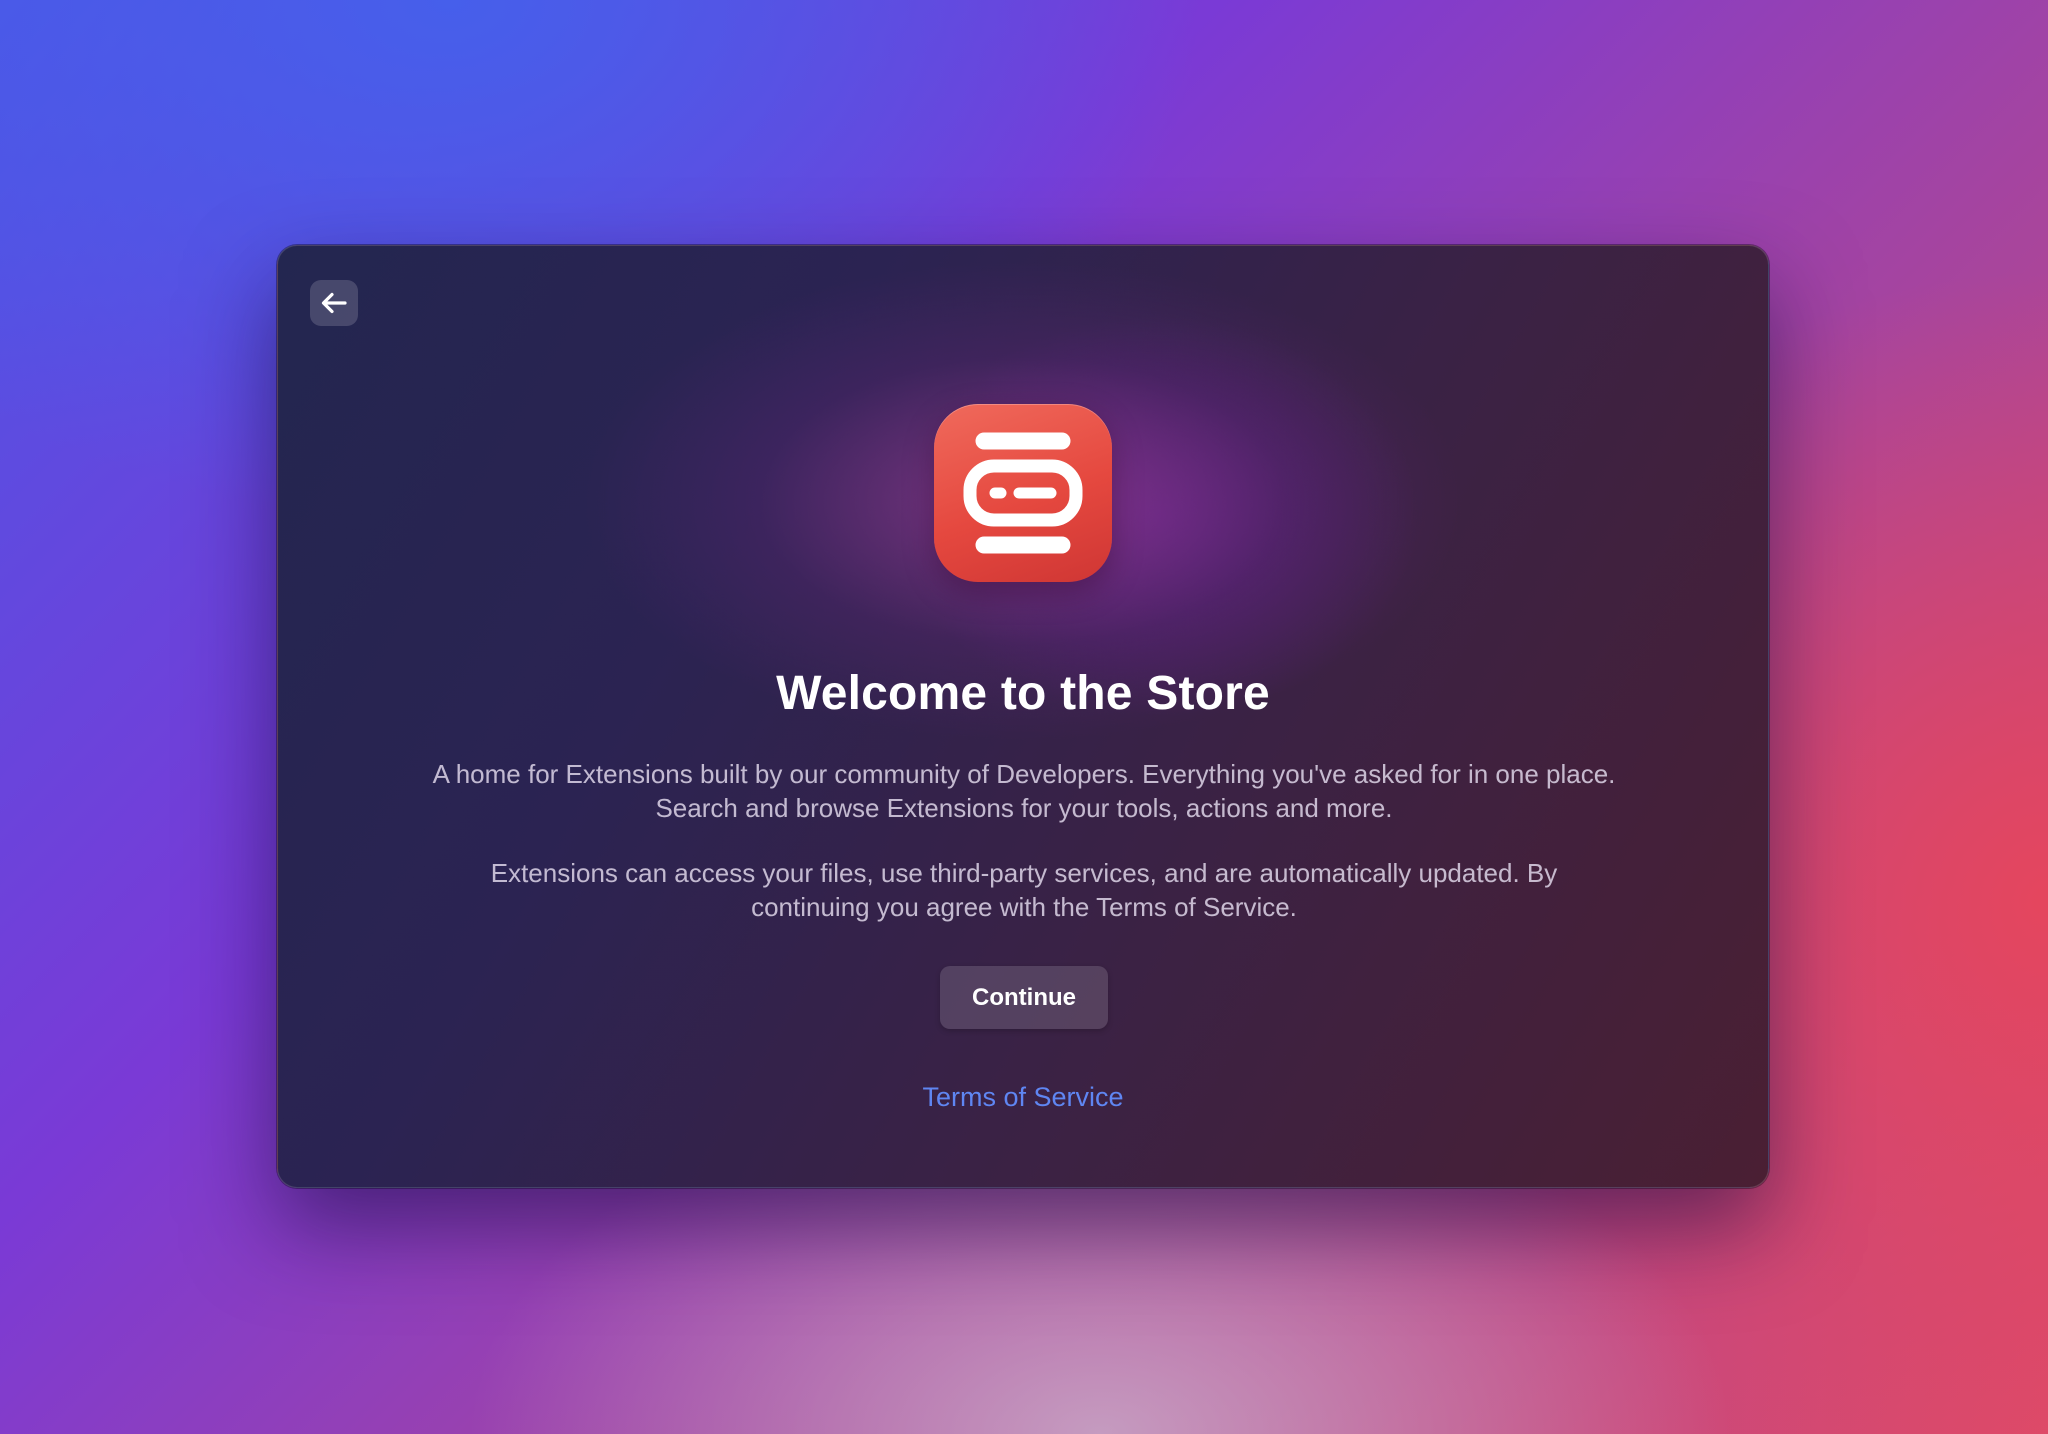 The image size is (2048, 1434). What do you see at coordinates (1024, 997) in the screenshot?
I see `continue-button: Continue` at bounding box center [1024, 997].